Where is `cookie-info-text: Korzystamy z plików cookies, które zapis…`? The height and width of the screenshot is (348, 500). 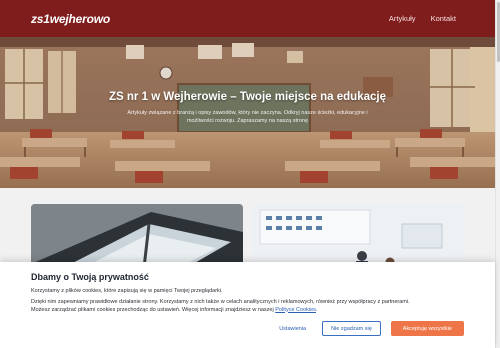
cookie-info-text: Korzystamy z plików cookies, które zapis… is located at coordinates (127, 291).